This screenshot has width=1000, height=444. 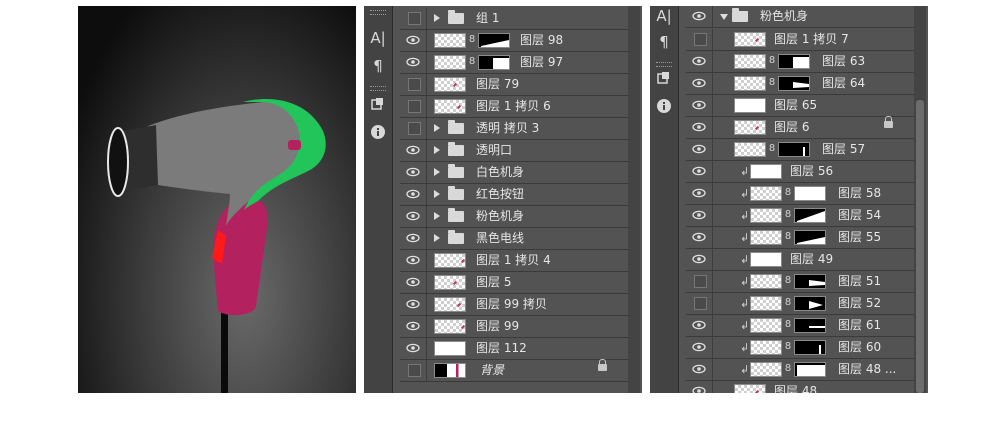 I want to click on layer-row: 图层 1 拷贝 4, so click(x=514, y=261).